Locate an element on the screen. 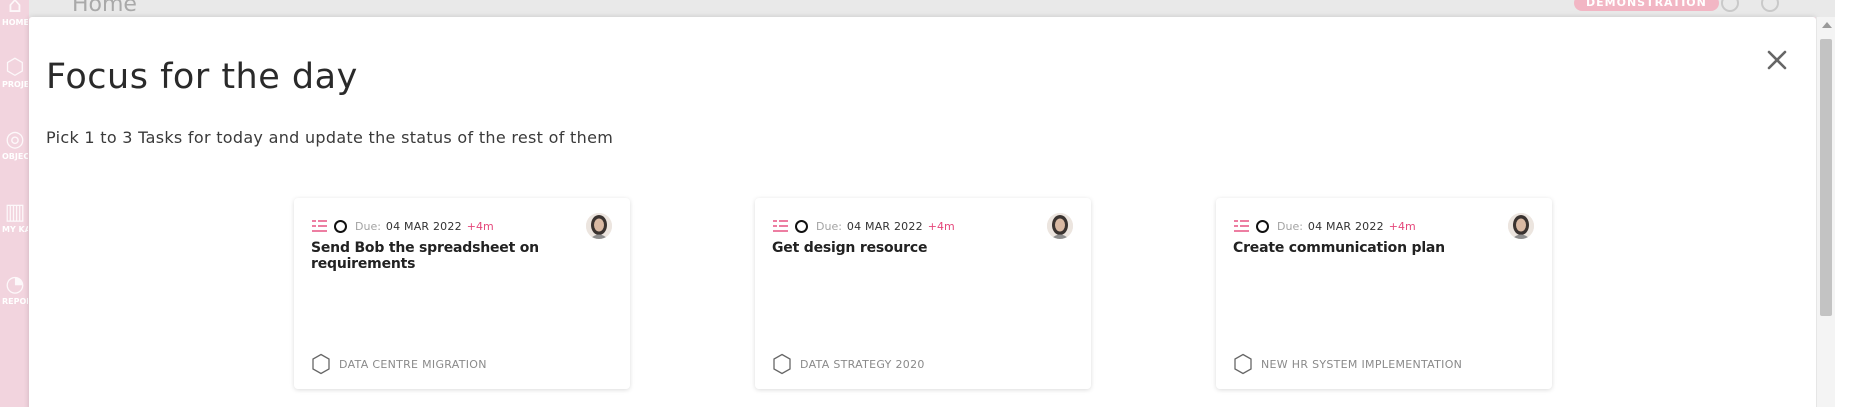 This screenshot has height=407, width=1850. close-button is located at coordinates (1777, 60).